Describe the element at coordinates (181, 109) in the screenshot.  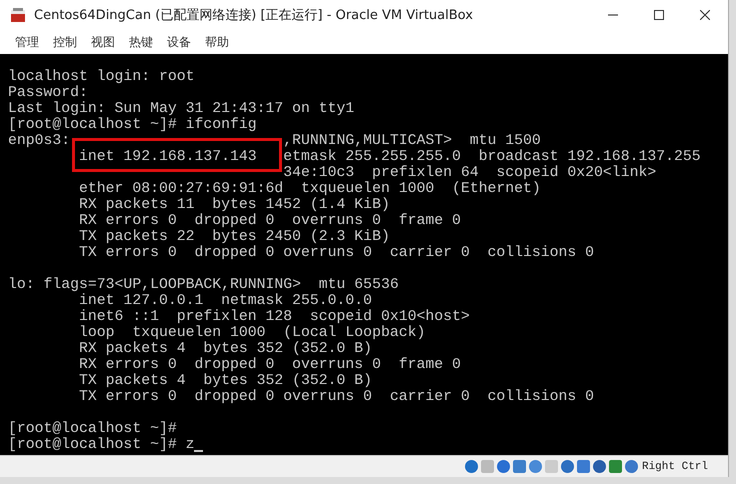
I see `terminal-line: Last login: Sun May 31 21:43:17 on tty1` at that location.